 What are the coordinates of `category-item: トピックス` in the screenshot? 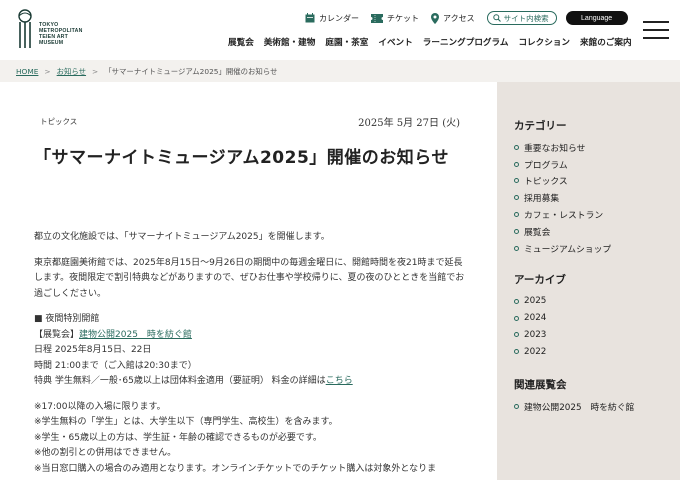 It's located at (562, 181).